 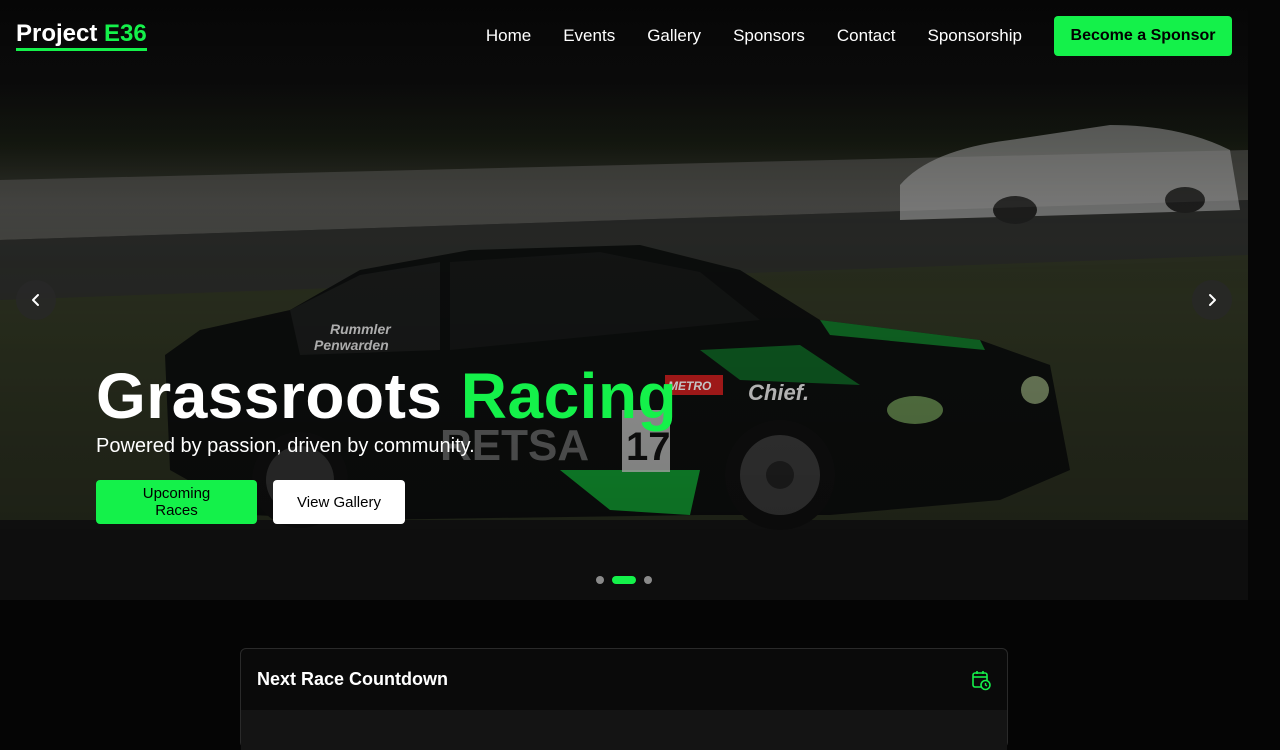 I want to click on nav-sponsors: Sponsors, so click(x=769, y=36).